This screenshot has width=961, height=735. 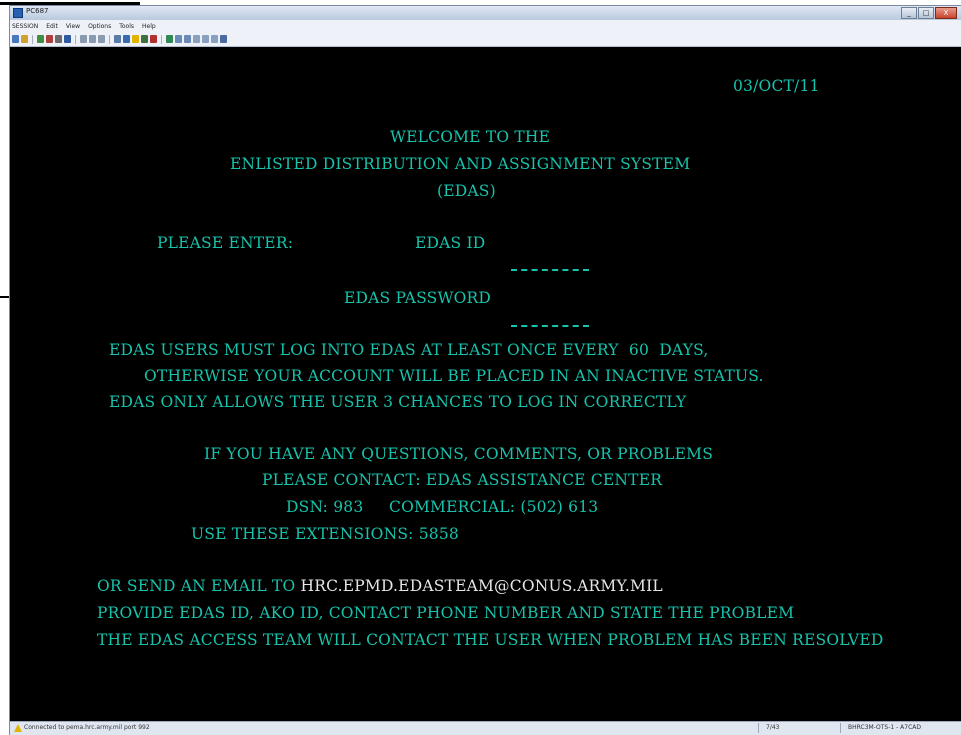 What do you see at coordinates (485, 39) in the screenshot?
I see `toolbar` at bounding box center [485, 39].